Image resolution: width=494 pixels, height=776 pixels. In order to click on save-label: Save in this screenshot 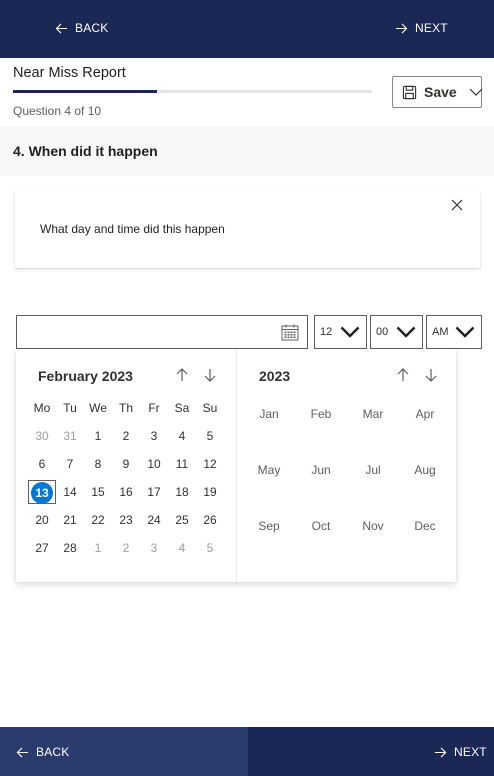, I will do `click(440, 92)`.